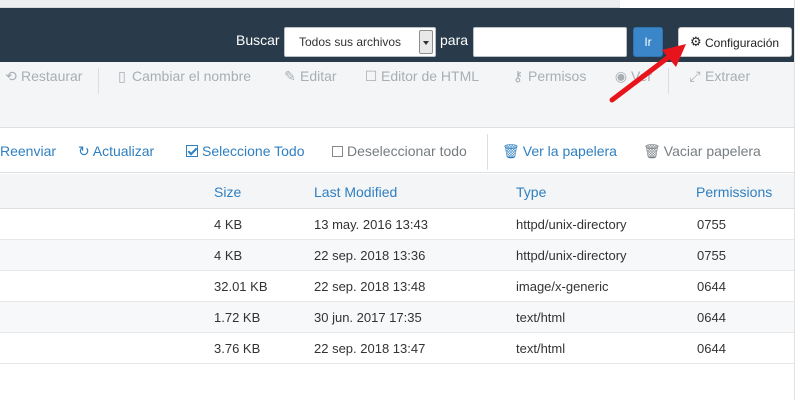 The height and width of the screenshot is (400, 800). What do you see at coordinates (368, 317) in the screenshot?
I see `cell-last-modified: 30 jun. 2017 17:35` at bounding box center [368, 317].